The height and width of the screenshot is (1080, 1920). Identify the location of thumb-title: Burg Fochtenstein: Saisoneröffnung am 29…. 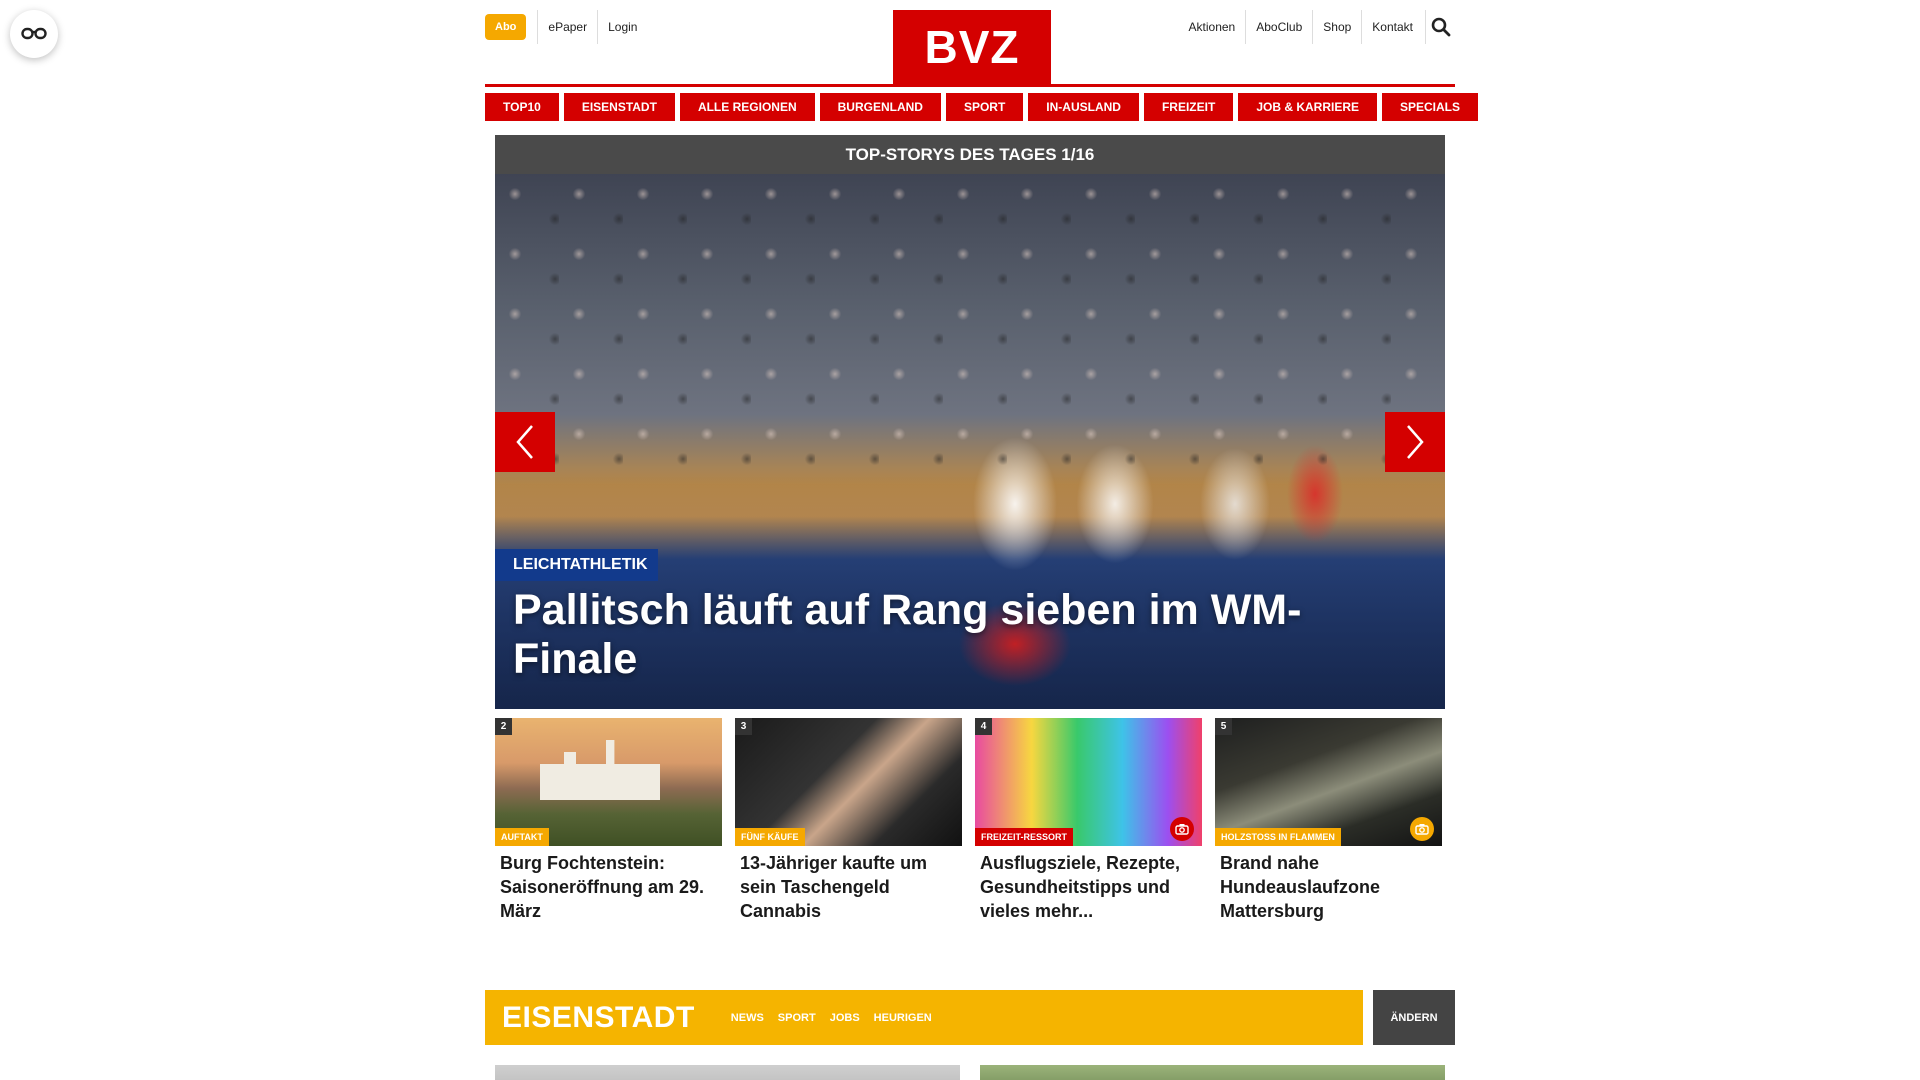
(608, 884).